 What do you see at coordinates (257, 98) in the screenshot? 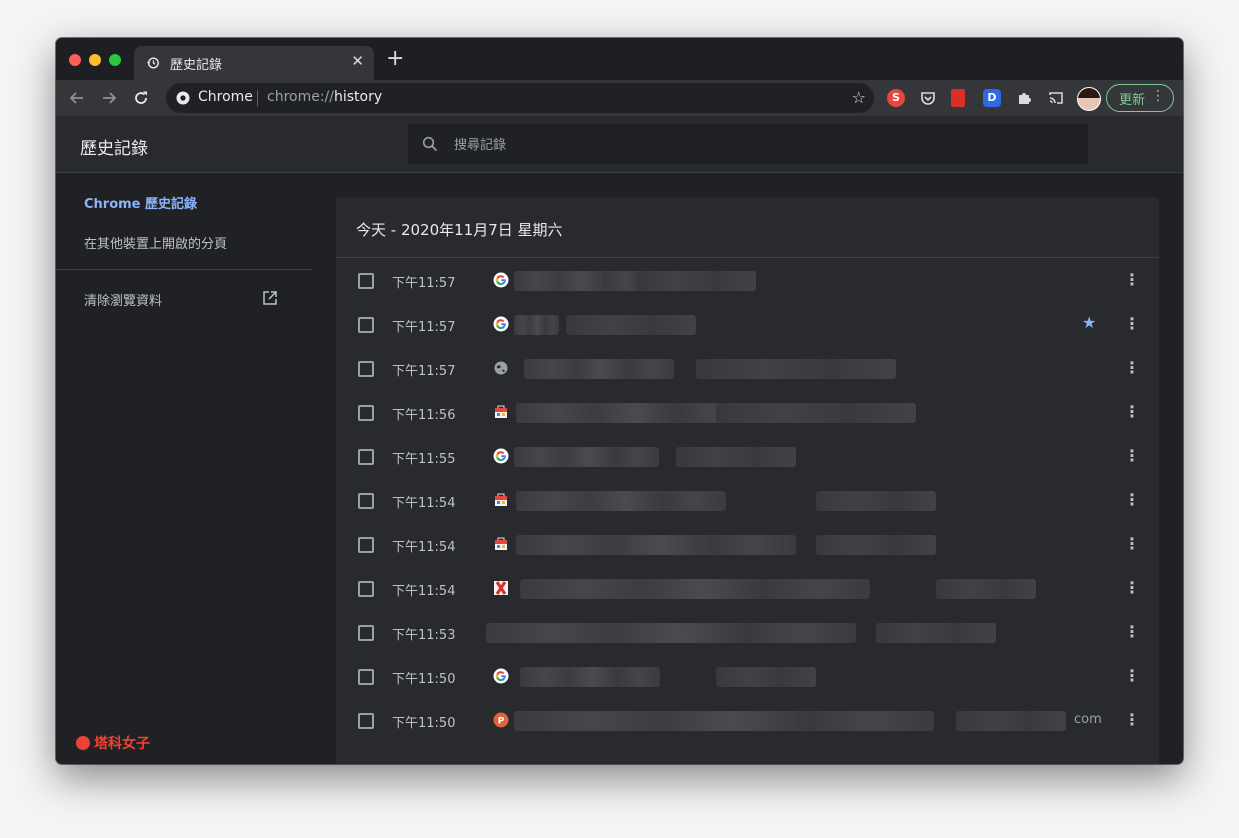
I see `address-separator` at bounding box center [257, 98].